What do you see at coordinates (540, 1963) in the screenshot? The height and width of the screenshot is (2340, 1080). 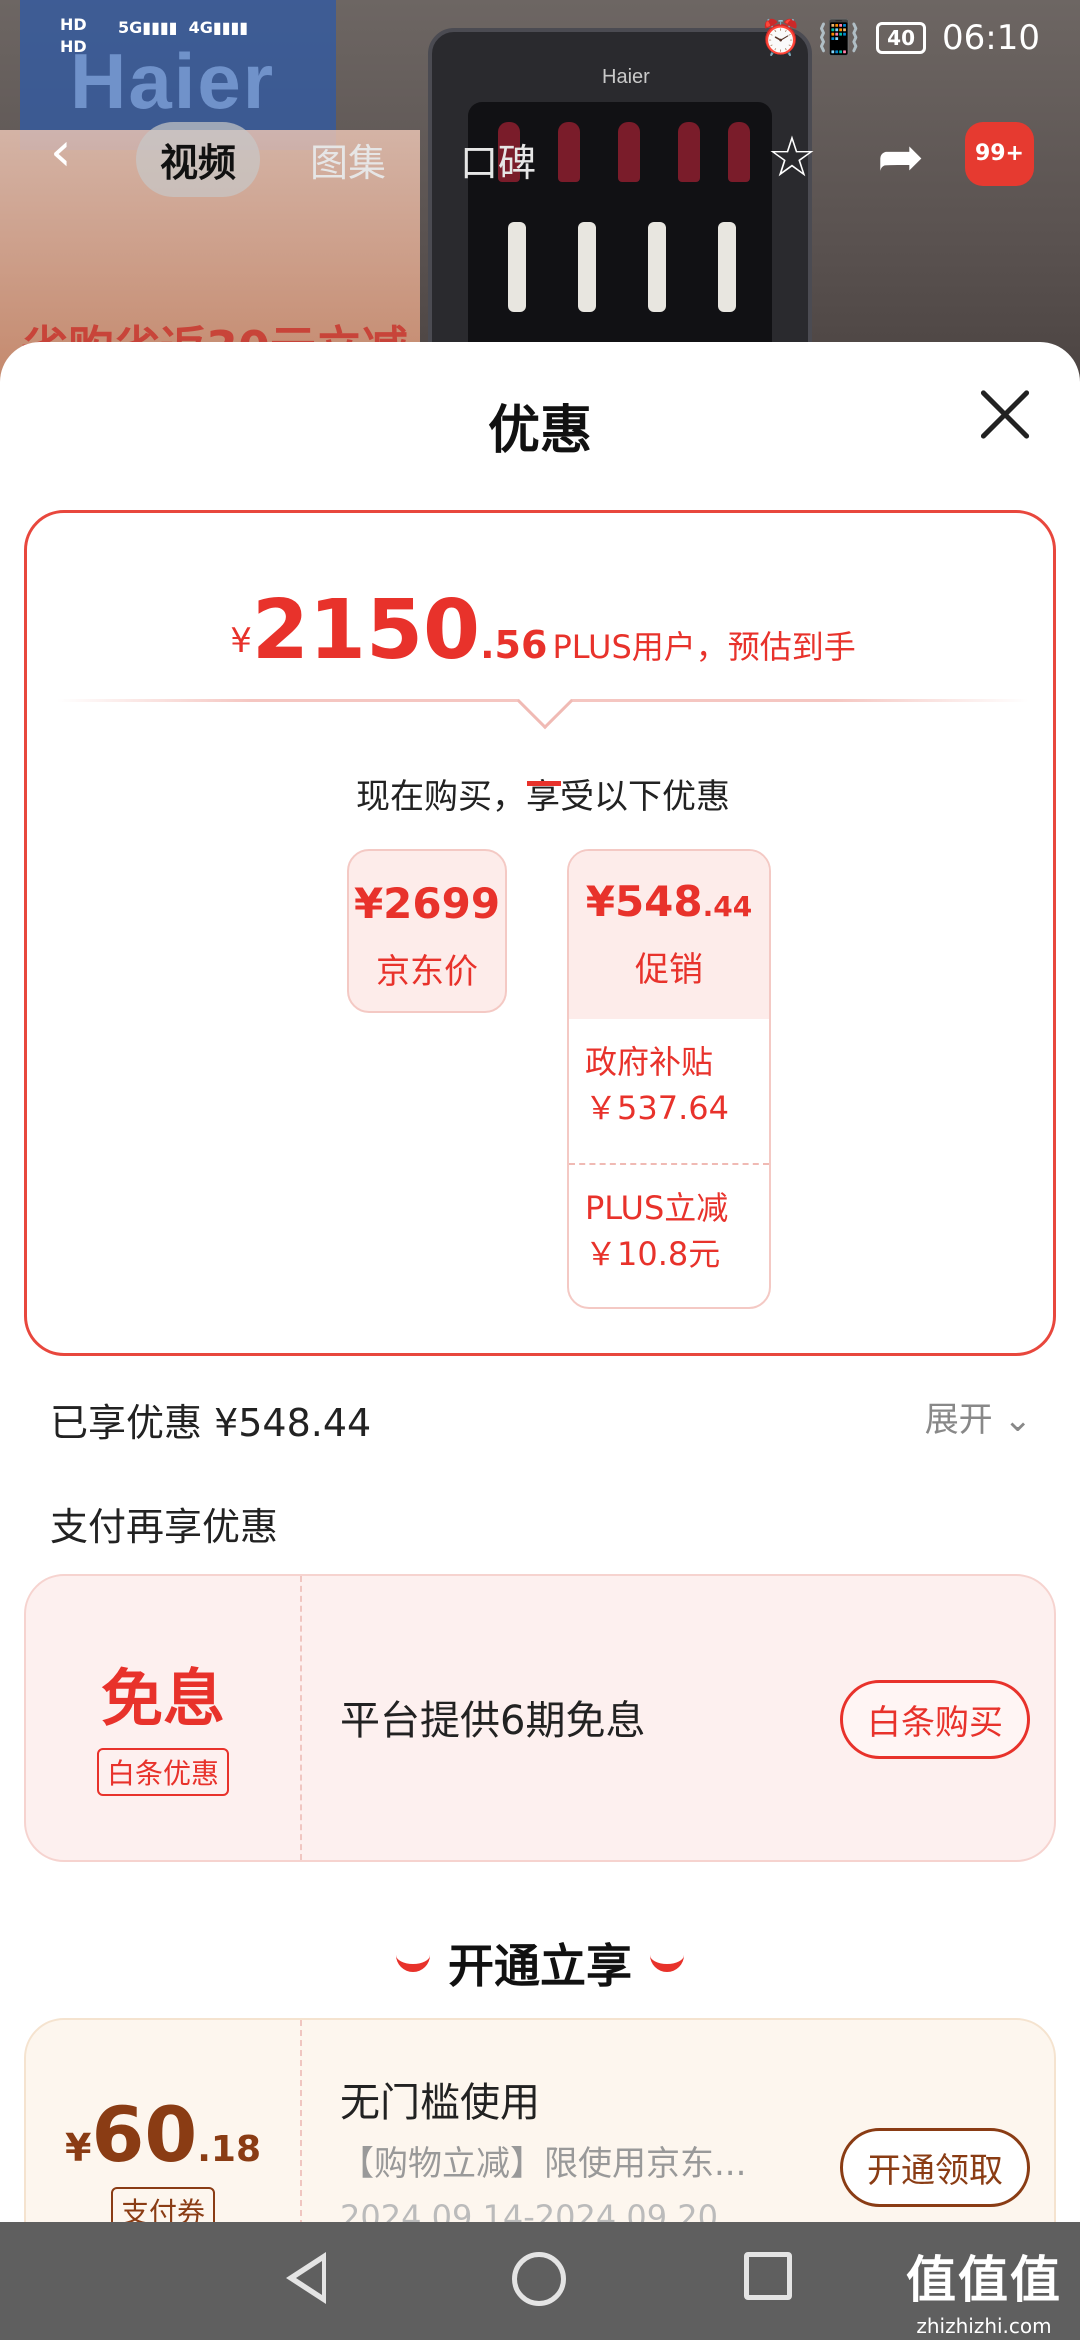 I see `open-benefit-title: 开通立享` at bounding box center [540, 1963].